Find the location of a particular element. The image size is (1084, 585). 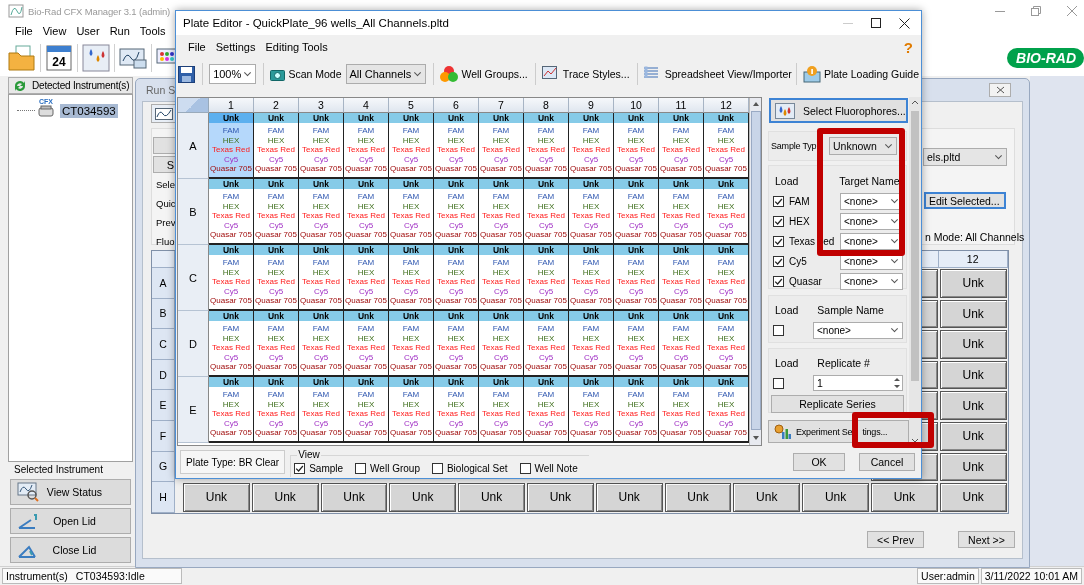

menu-item: Run is located at coordinates (119, 31).